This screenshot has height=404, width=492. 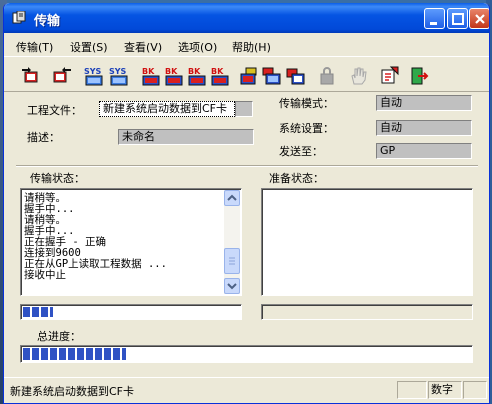 I want to click on total-progress-fill, so click(x=74, y=354).